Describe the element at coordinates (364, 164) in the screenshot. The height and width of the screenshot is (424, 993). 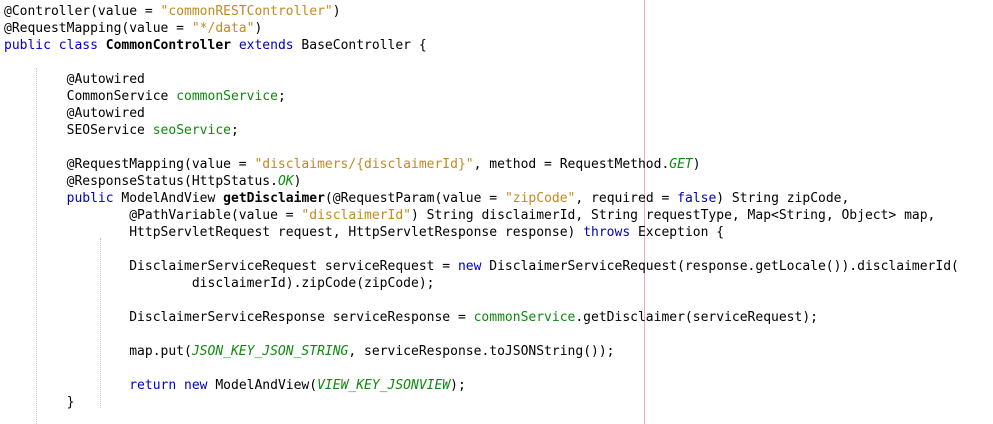
I see `code-token: "disclaimers/{disclaimerId}"` at that location.